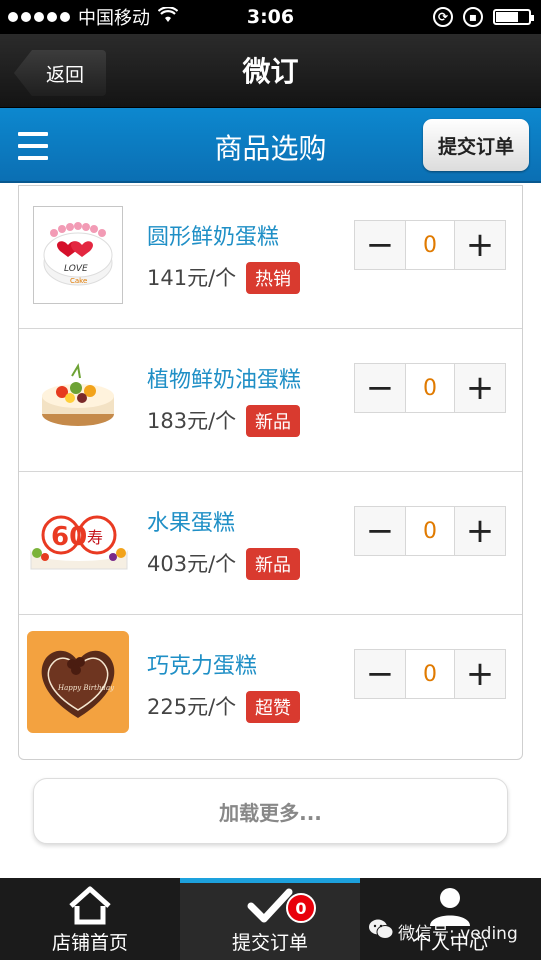  Describe the element at coordinates (269, 943) in the screenshot. I see `tab-label: 提交订单` at that location.